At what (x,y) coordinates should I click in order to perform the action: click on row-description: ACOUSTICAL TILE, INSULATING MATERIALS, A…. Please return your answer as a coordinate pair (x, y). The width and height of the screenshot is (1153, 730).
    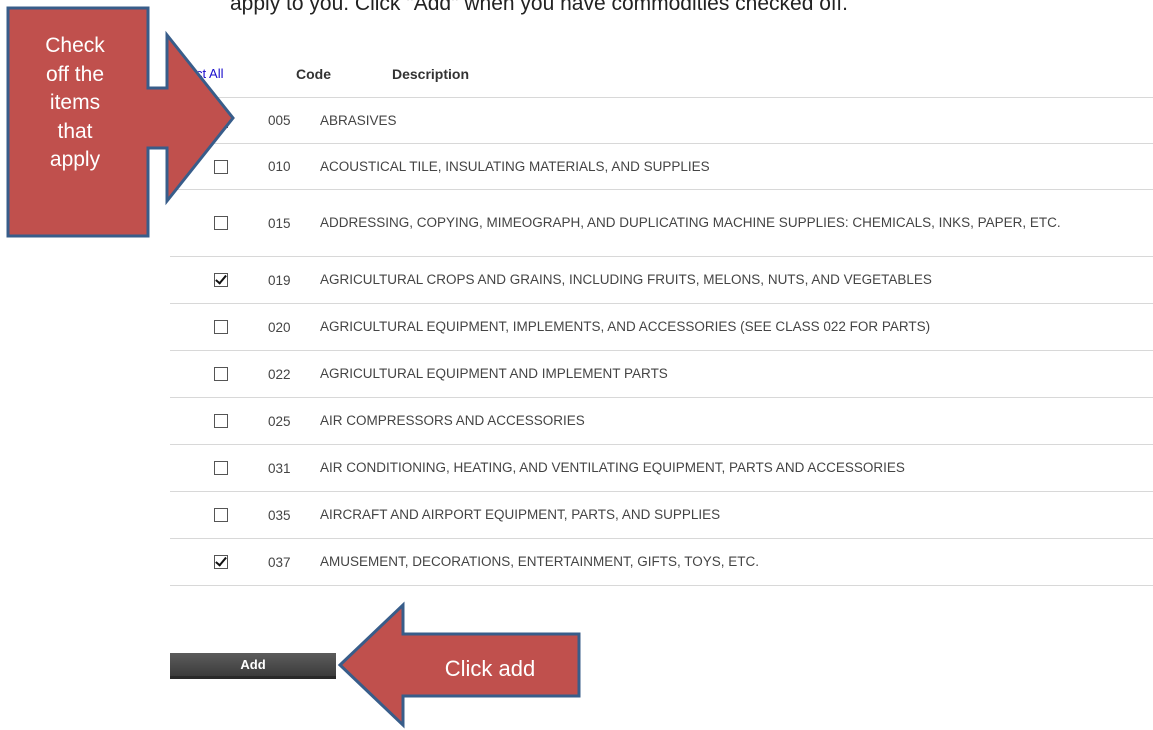
    Looking at the image, I should click on (515, 166).